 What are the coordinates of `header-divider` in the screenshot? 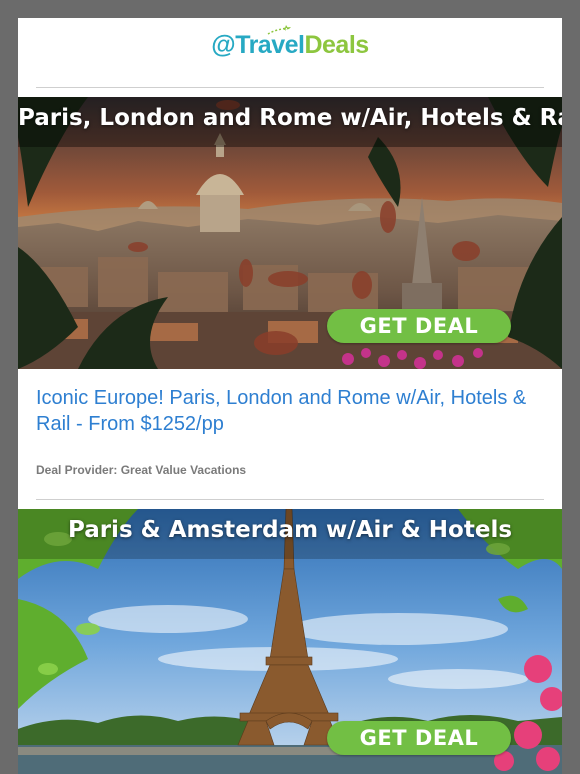 It's located at (290, 87).